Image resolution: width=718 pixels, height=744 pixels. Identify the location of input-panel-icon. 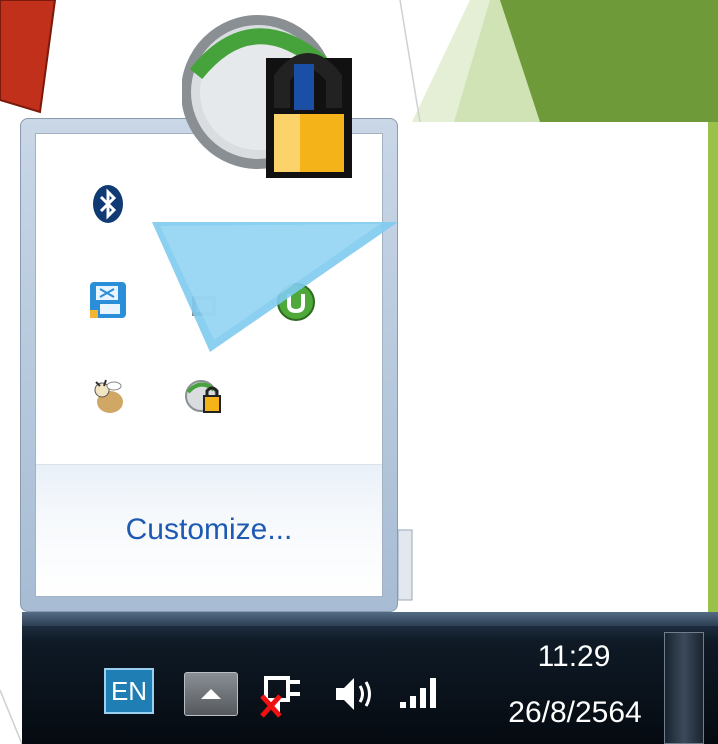
(108, 300).